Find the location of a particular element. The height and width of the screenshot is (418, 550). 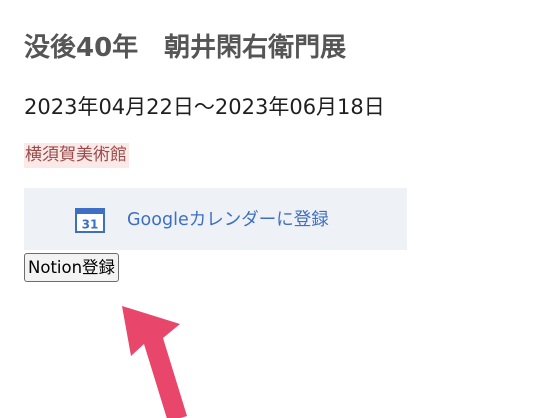

google-calendar-icon: 31 is located at coordinates (90, 220).